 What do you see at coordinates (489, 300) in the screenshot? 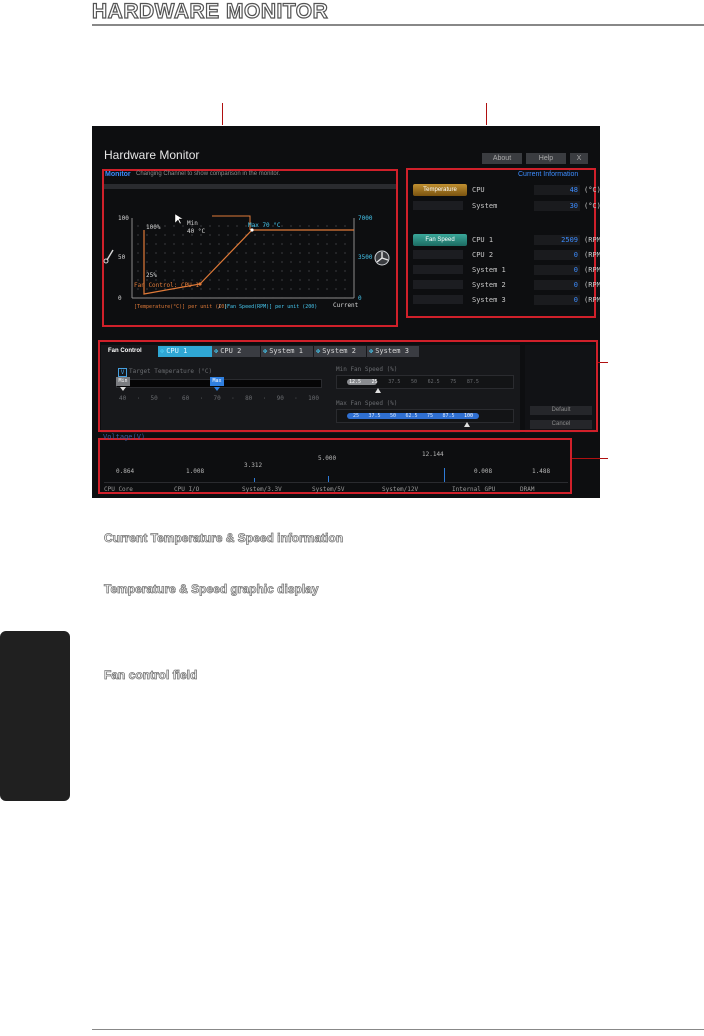
I see `fan-name-system3: System 3` at bounding box center [489, 300].